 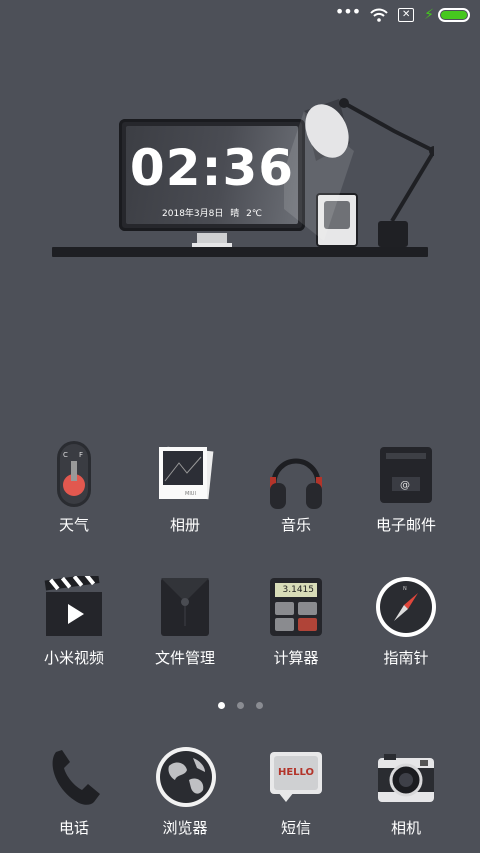 What do you see at coordinates (73, 658) in the screenshot?
I see `app-label: 小米视频` at bounding box center [73, 658].